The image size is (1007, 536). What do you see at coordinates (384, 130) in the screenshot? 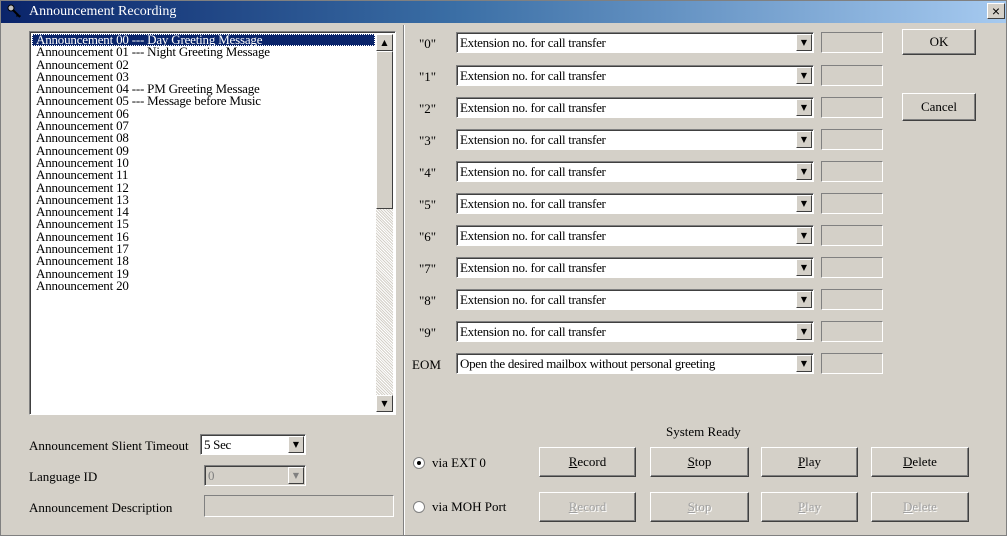
I see `scroll-thumb` at bounding box center [384, 130].